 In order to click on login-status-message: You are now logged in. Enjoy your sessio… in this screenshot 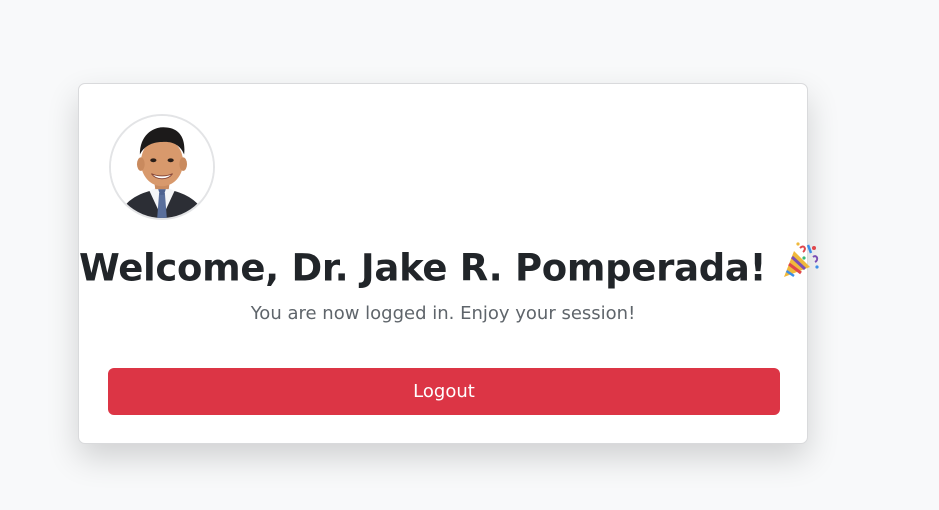, I will do `click(443, 313)`.